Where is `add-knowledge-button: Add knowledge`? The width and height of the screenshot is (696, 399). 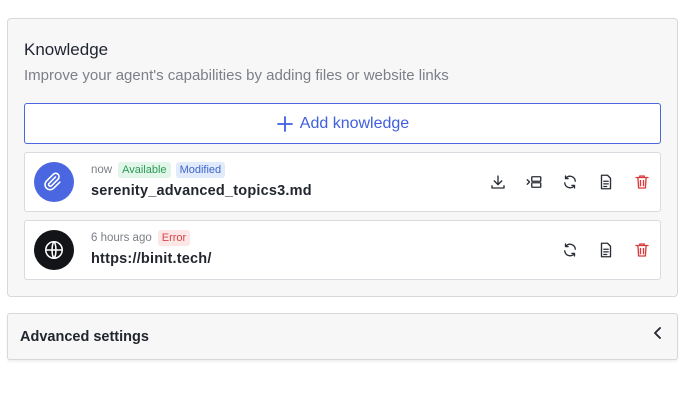
add-knowledge-button: Add knowledge is located at coordinates (342, 123).